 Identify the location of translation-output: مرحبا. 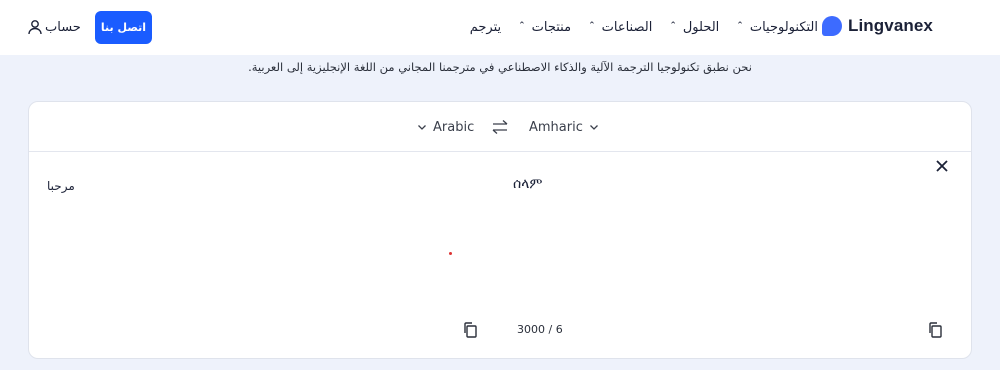
(61, 186).